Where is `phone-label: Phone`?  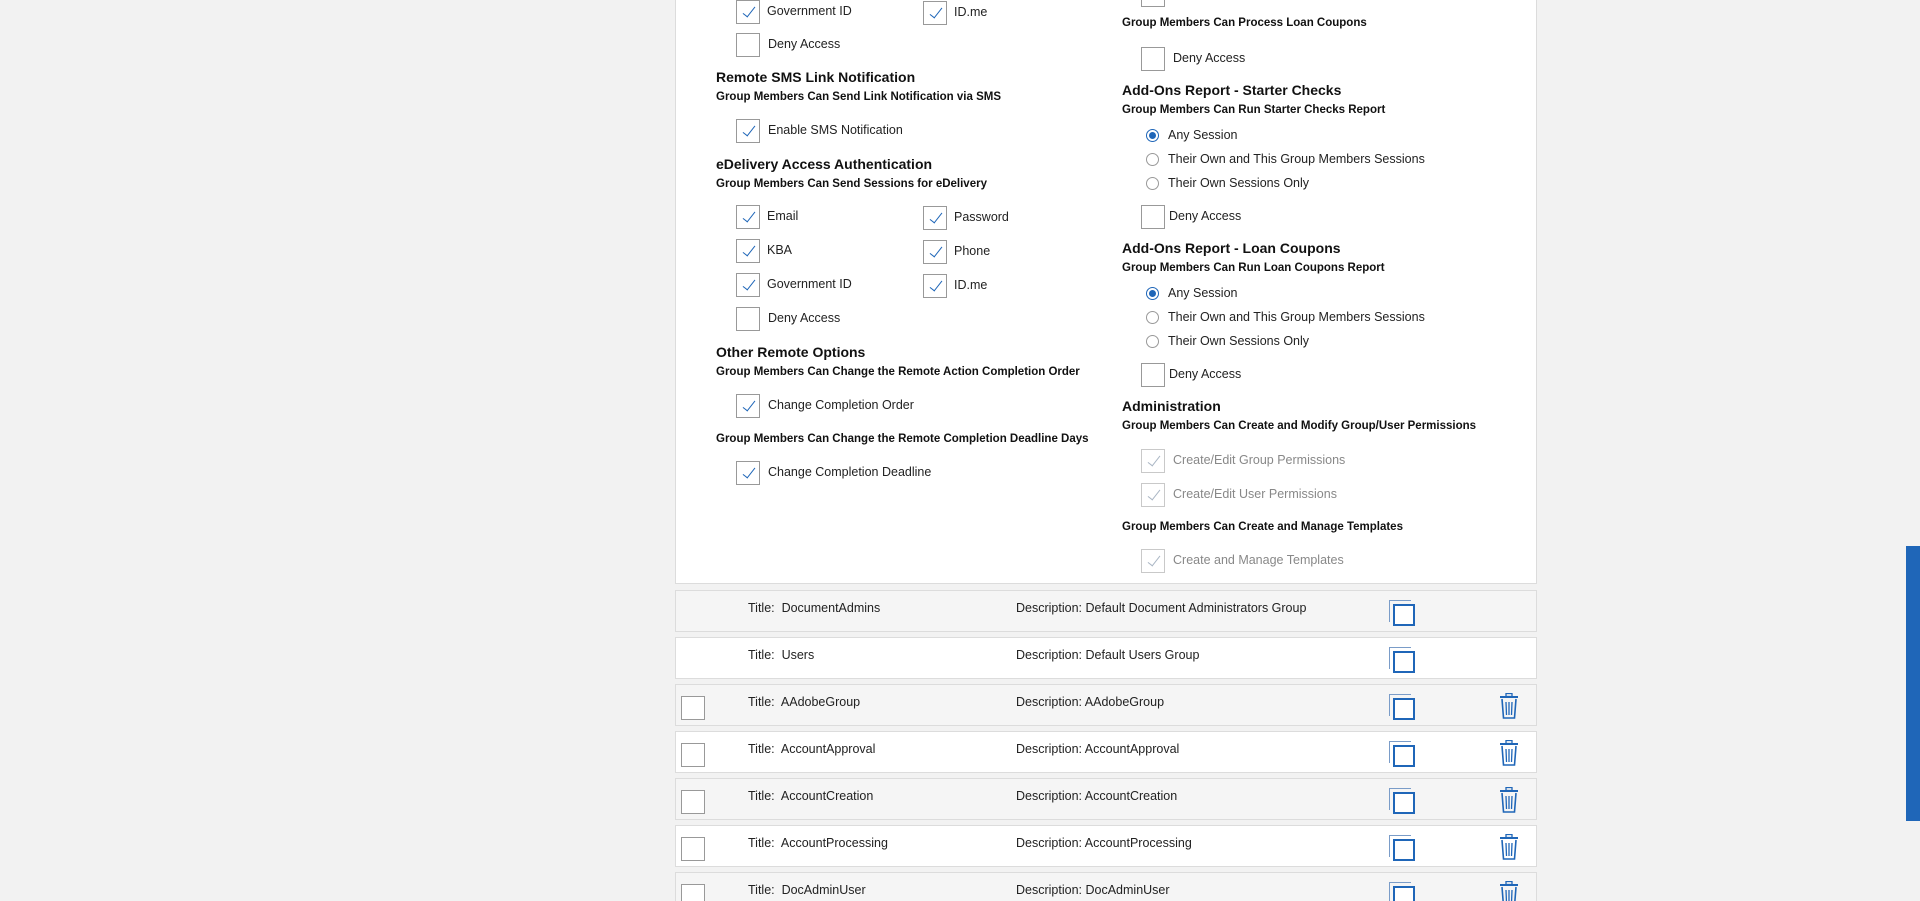 phone-label: Phone is located at coordinates (972, 251).